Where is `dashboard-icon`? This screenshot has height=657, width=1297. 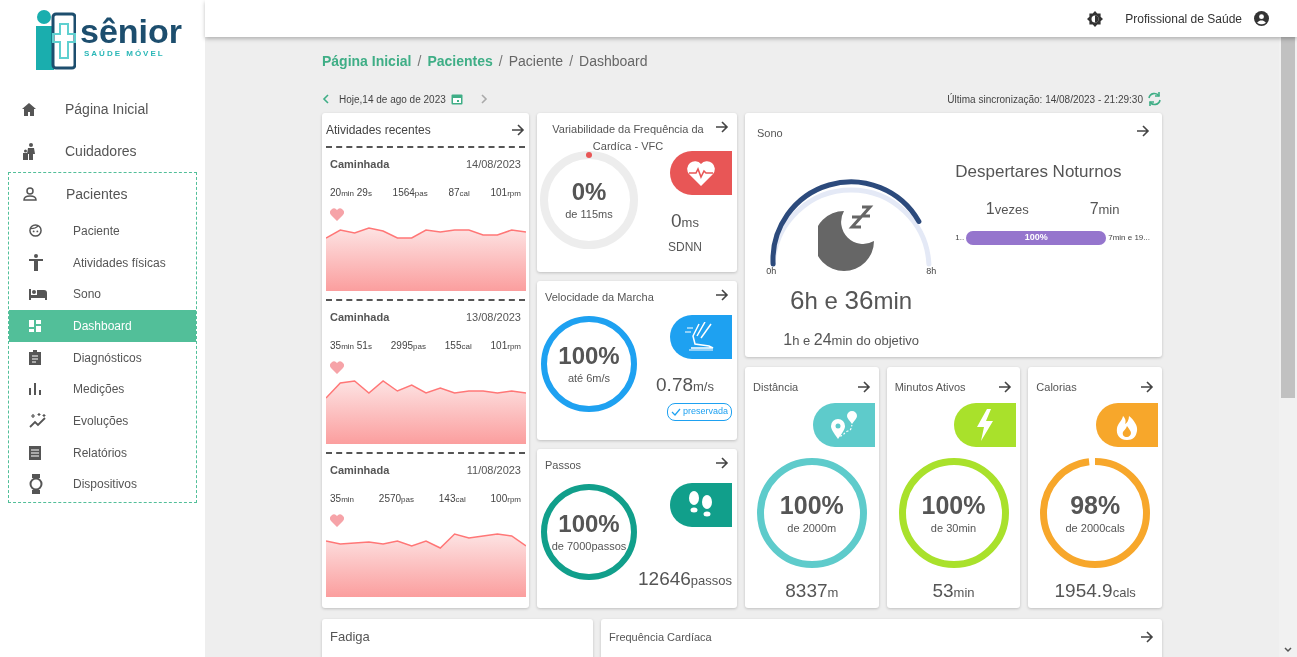
dashboard-icon is located at coordinates (35, 325).